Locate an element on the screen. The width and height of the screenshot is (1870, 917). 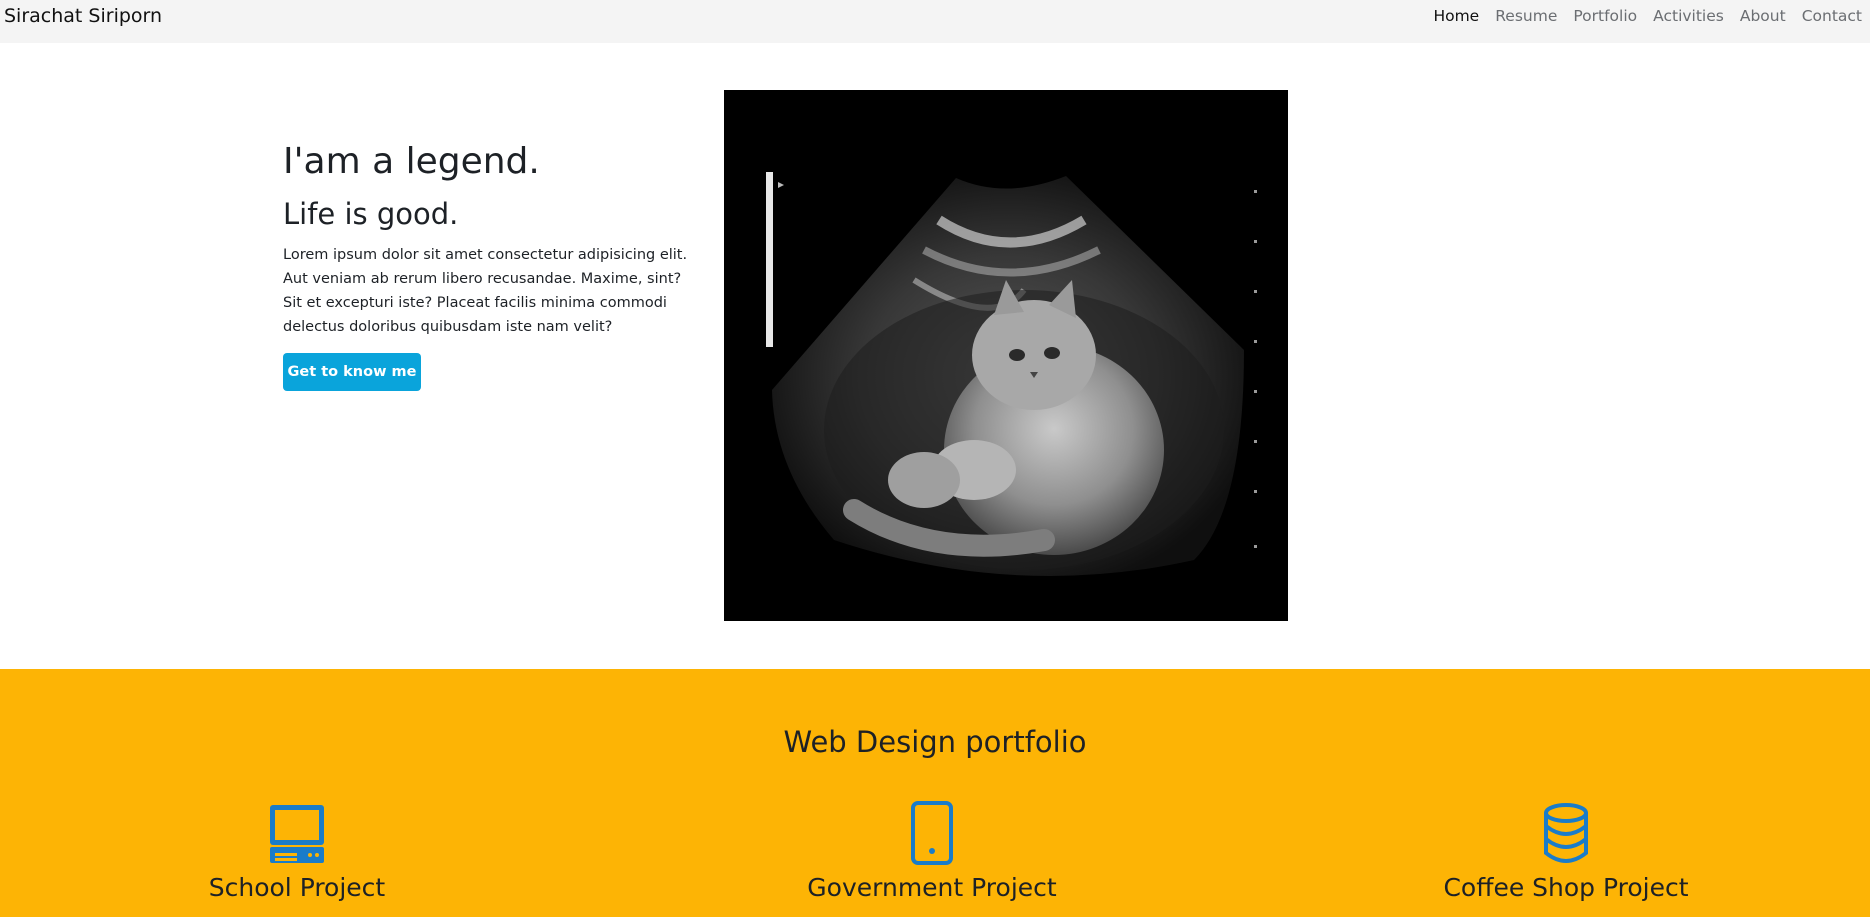
database-icon is located at coordinates (1566, 833).